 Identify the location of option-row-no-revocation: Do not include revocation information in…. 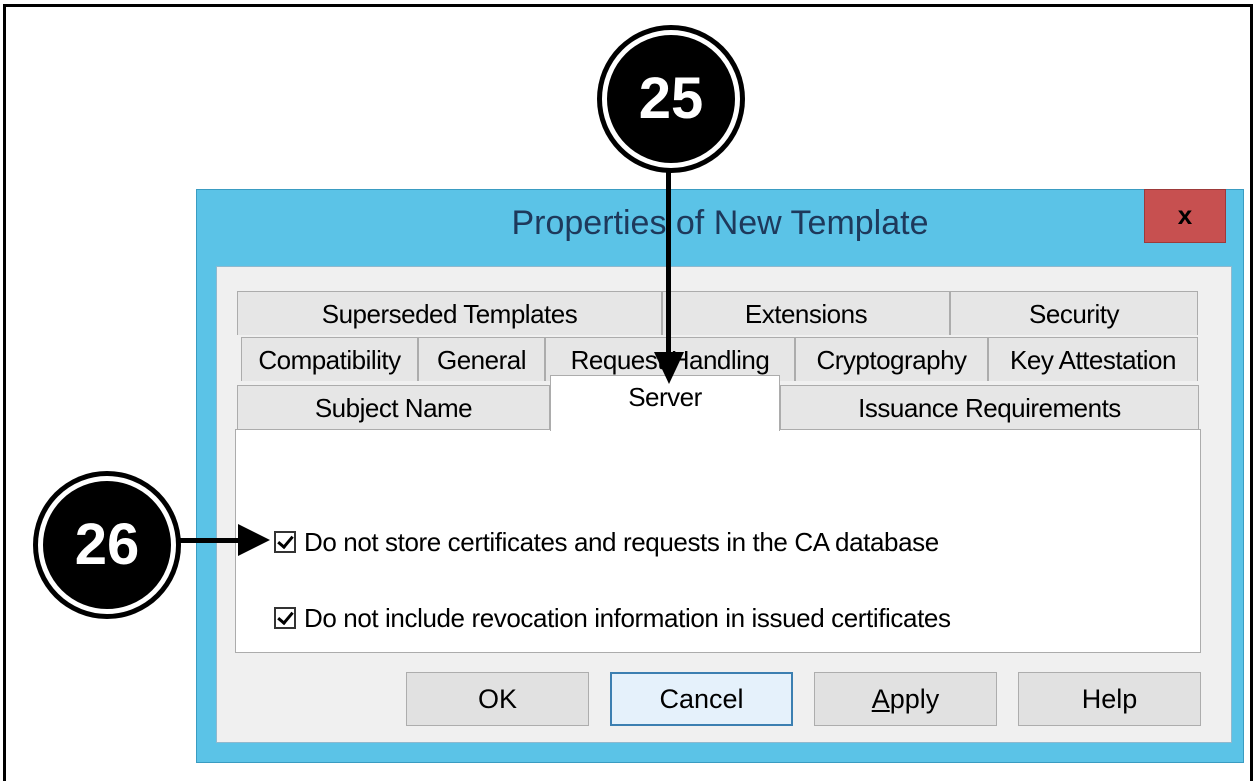
(612, 618).